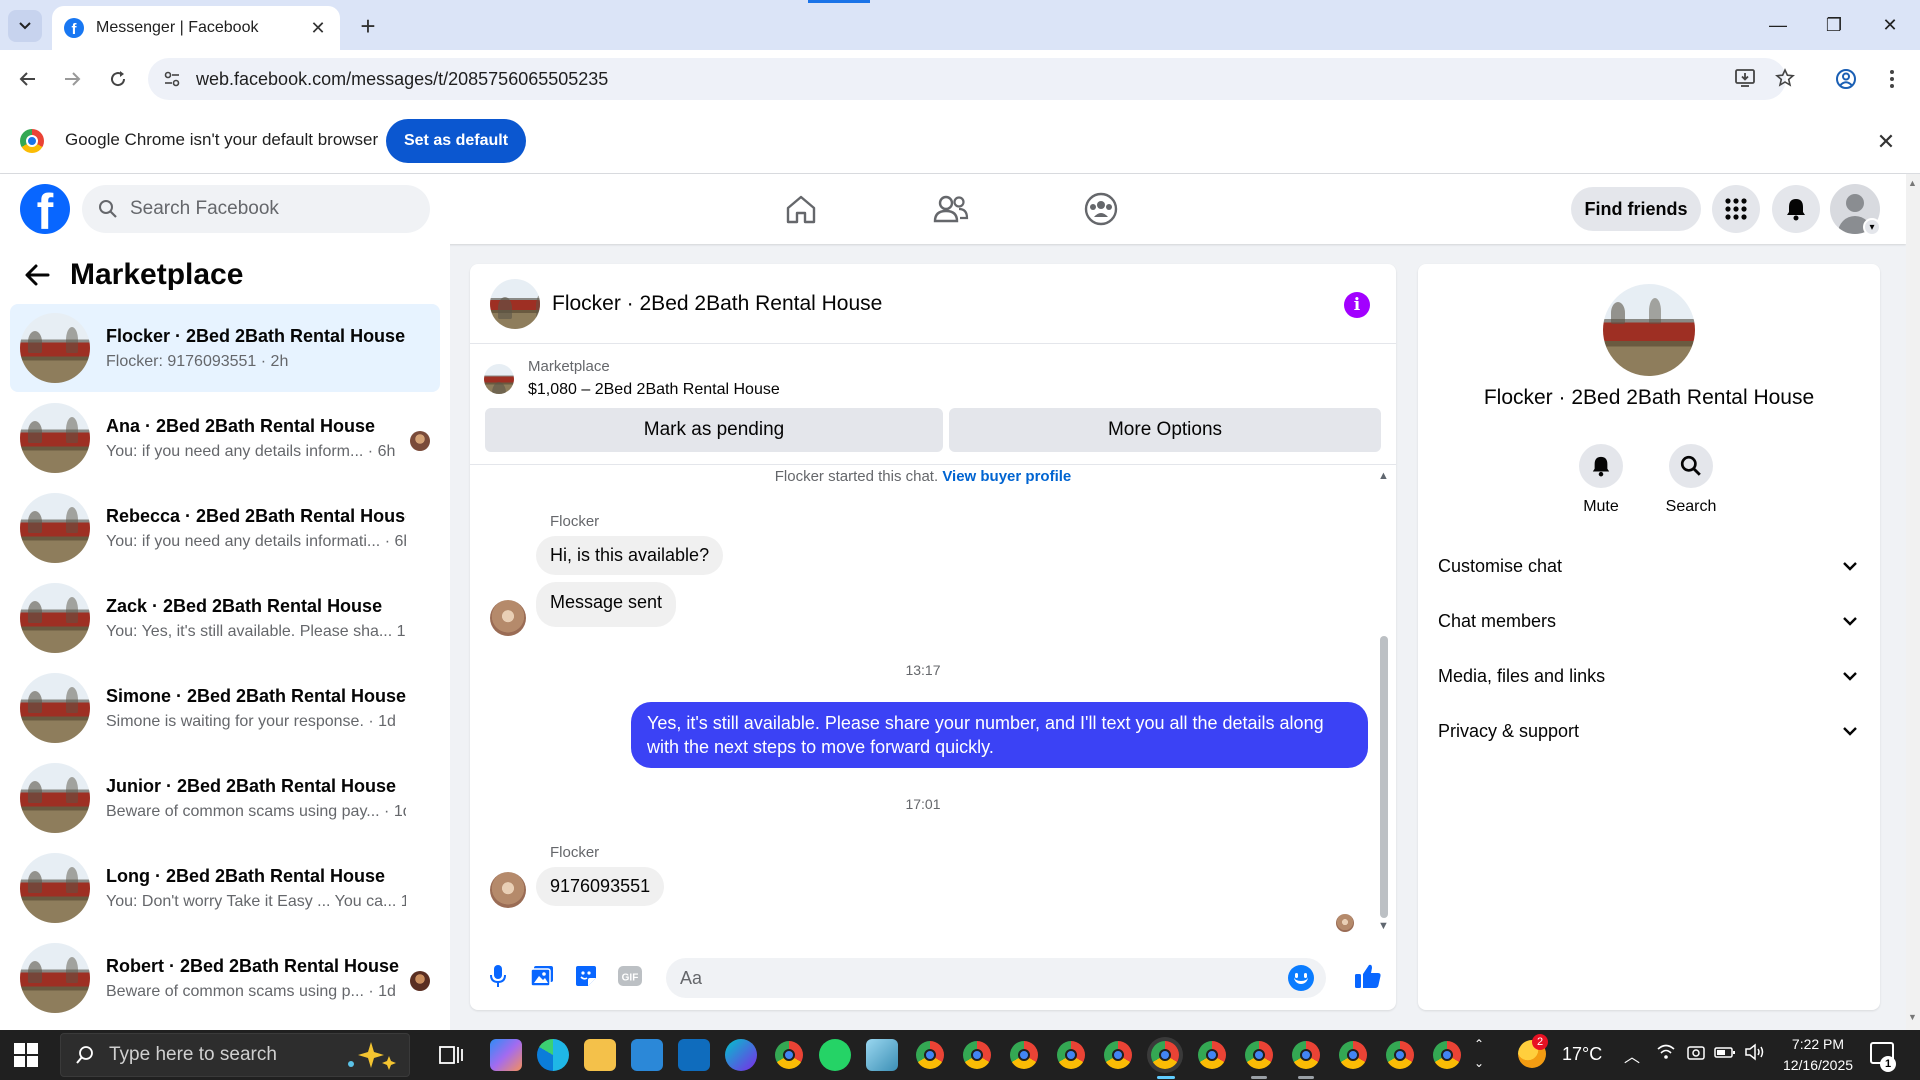  I want to click on infobar-close-icon: ✕, so click(1886, 142).